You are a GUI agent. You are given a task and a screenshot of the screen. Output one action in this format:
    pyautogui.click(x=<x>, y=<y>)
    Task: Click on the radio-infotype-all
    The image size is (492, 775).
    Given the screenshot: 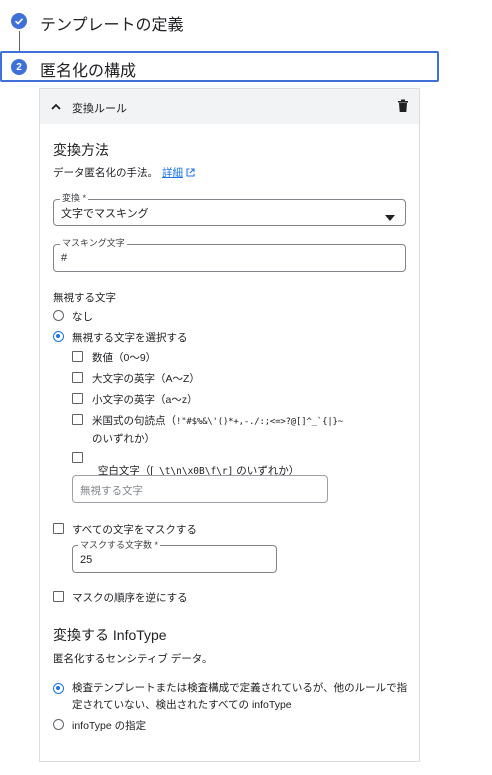 What is the action you would take?
    pyautogui.click(x=58, y=688)
    